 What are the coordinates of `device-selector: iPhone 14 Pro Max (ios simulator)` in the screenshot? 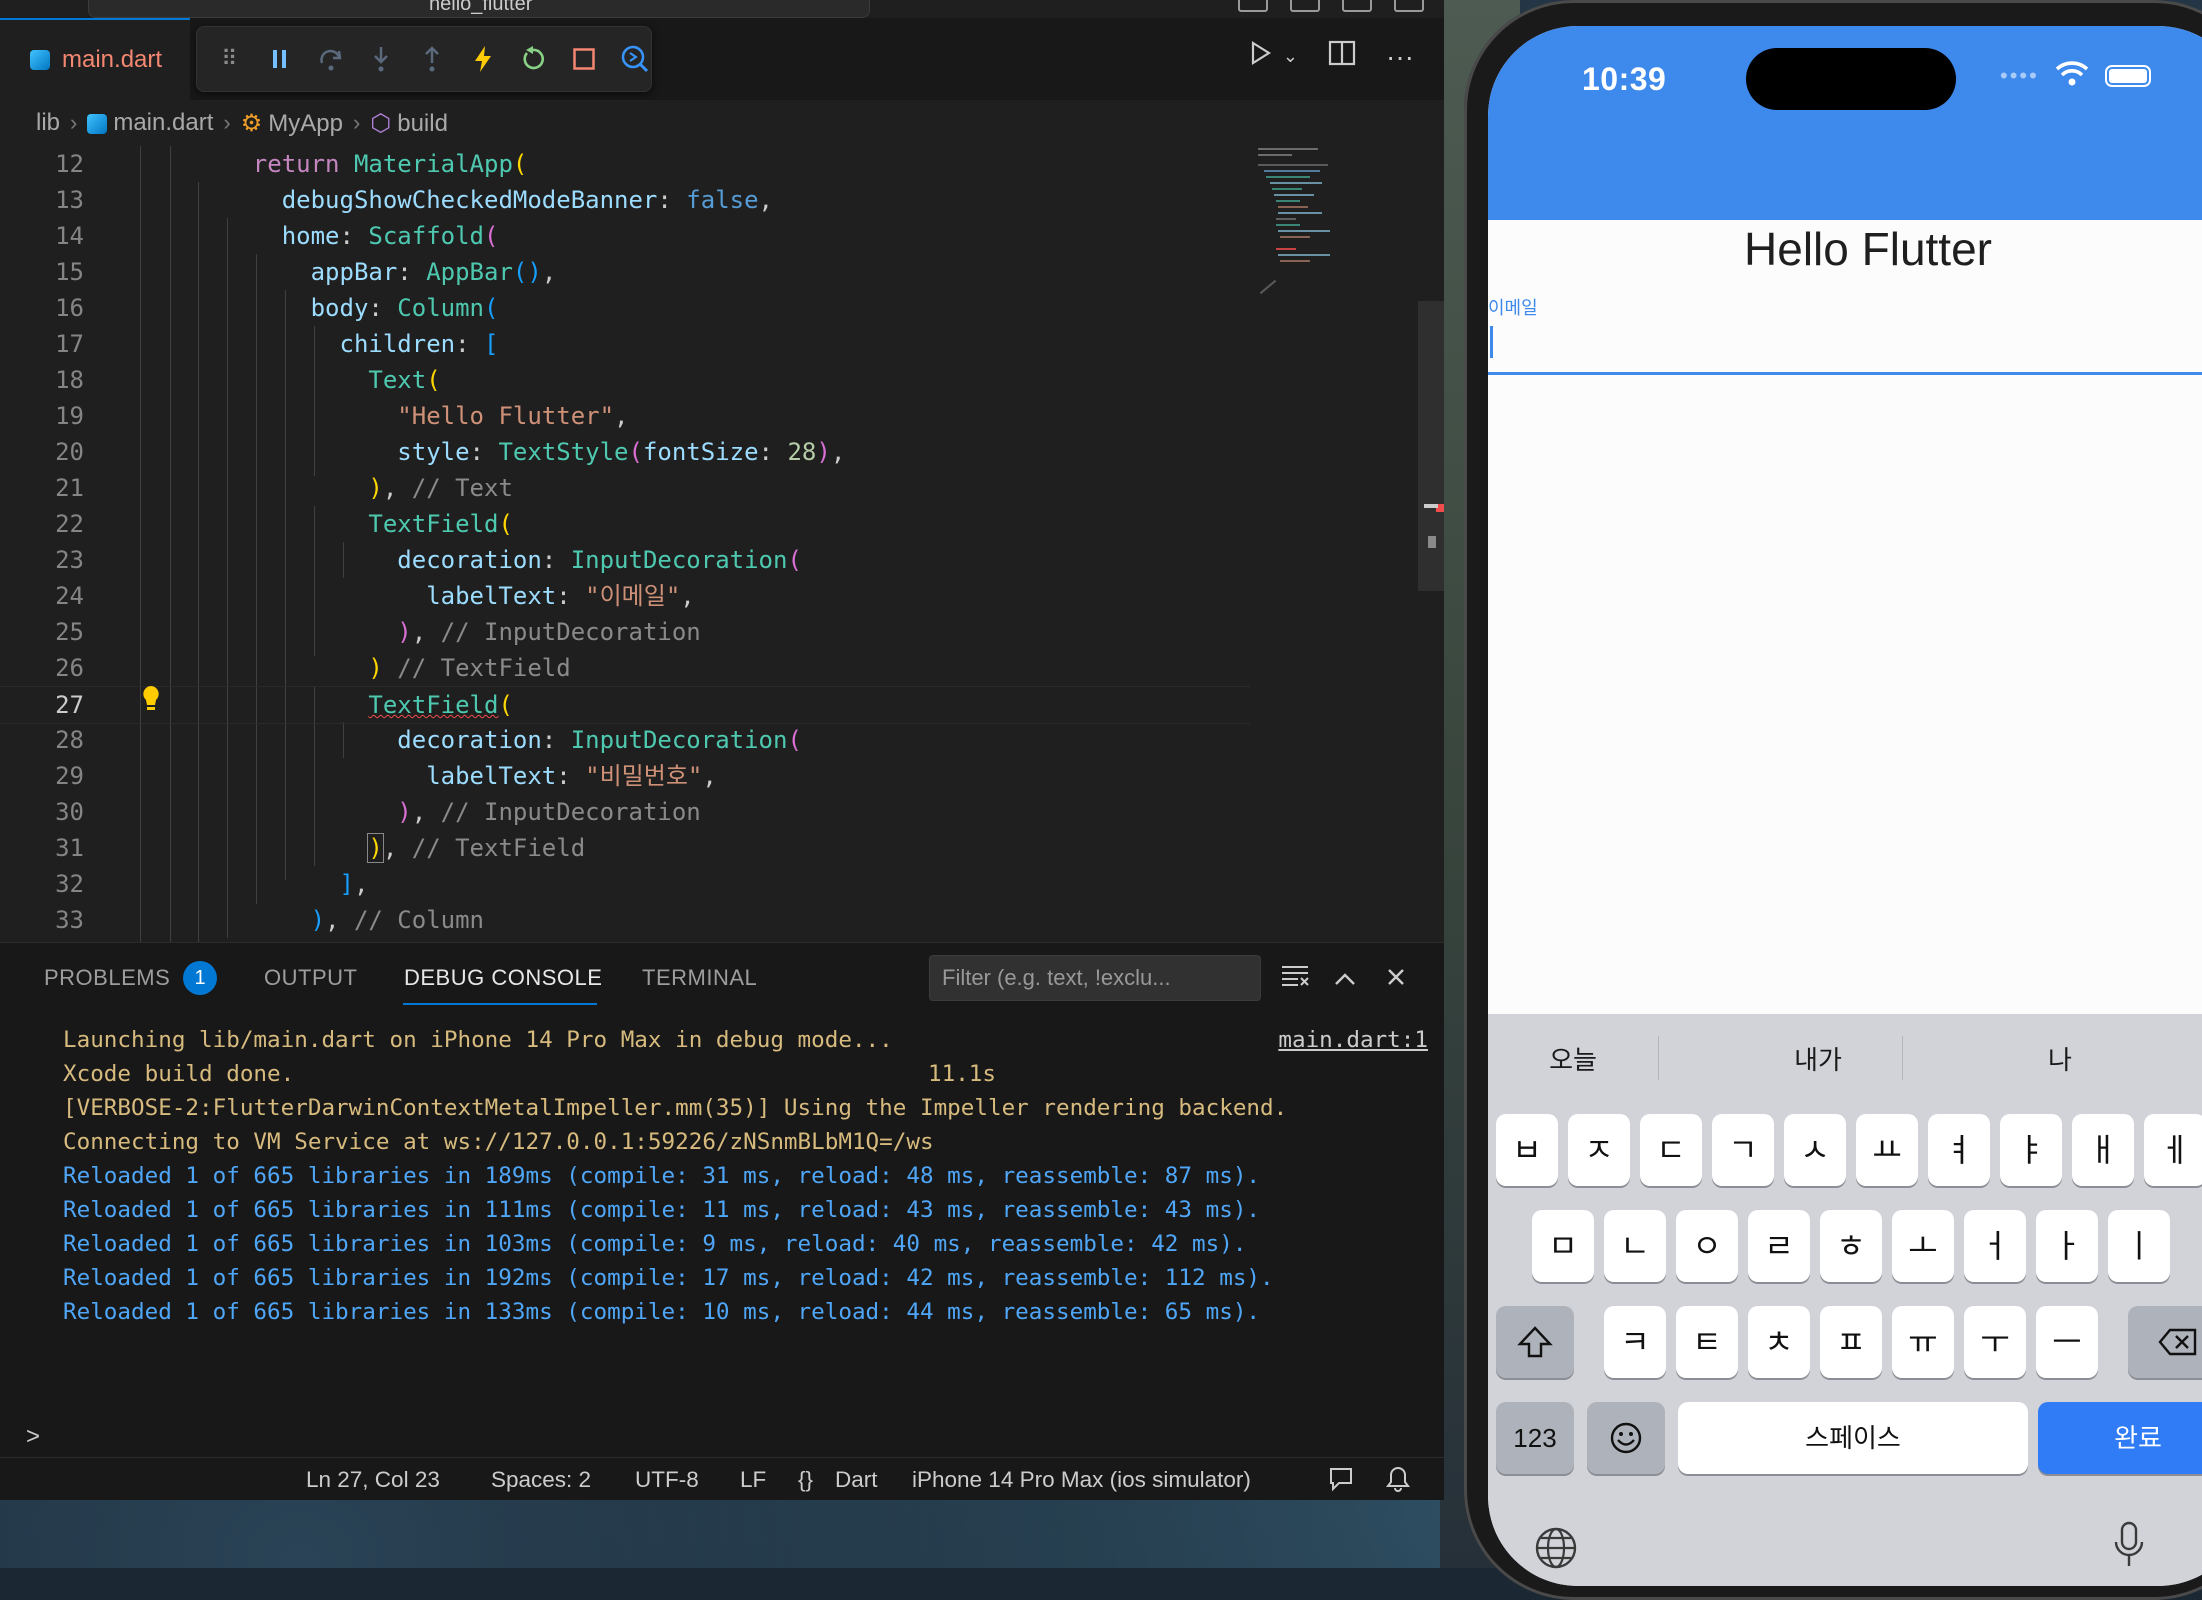 It's located at (1081, 1480).